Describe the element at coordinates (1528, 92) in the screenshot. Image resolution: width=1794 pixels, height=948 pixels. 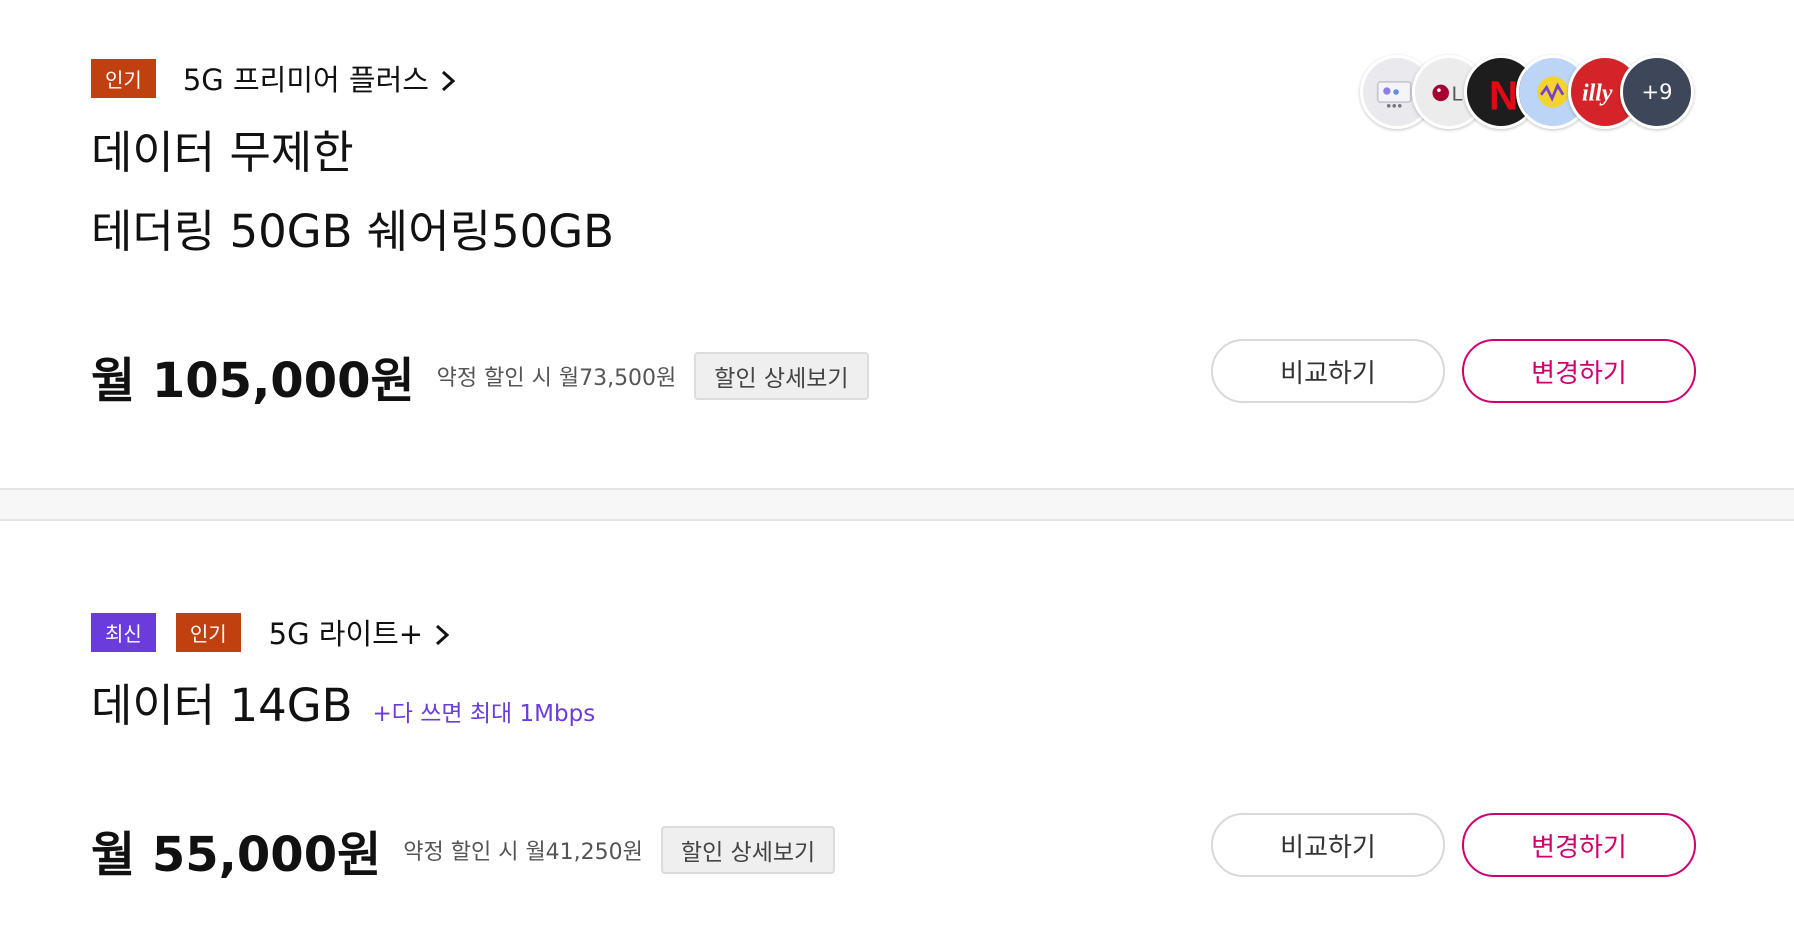
I see `benefit-icons: L N illy +9` at that location.